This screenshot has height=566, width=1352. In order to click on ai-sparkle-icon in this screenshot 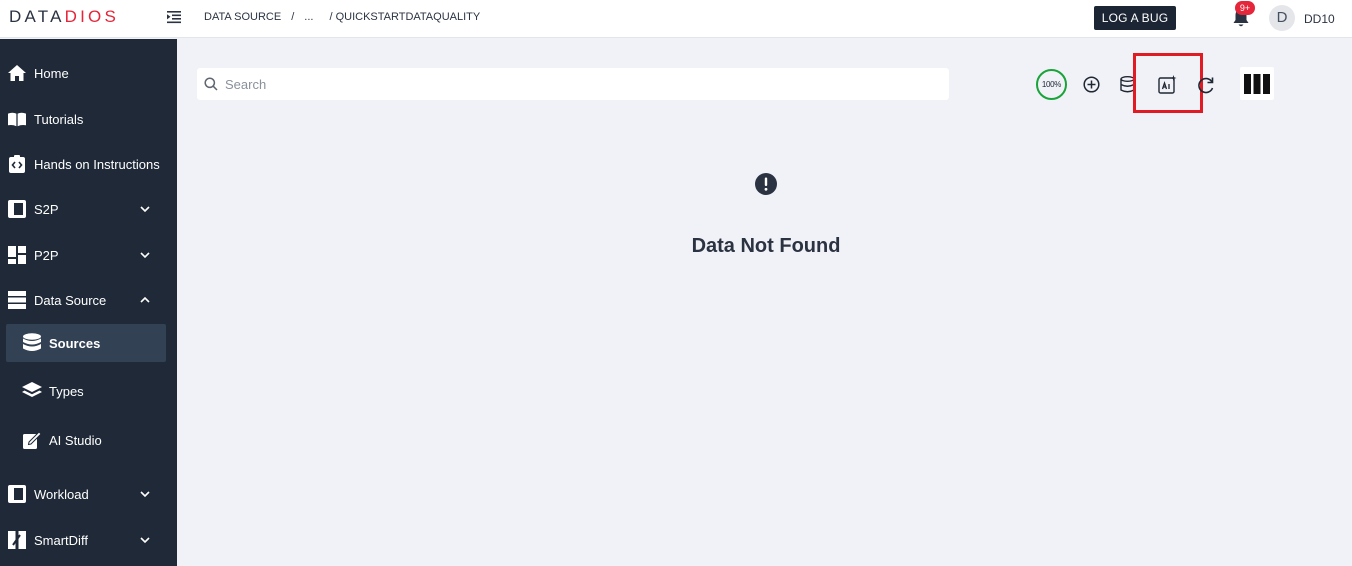, I will do `click(1166, 84)`.